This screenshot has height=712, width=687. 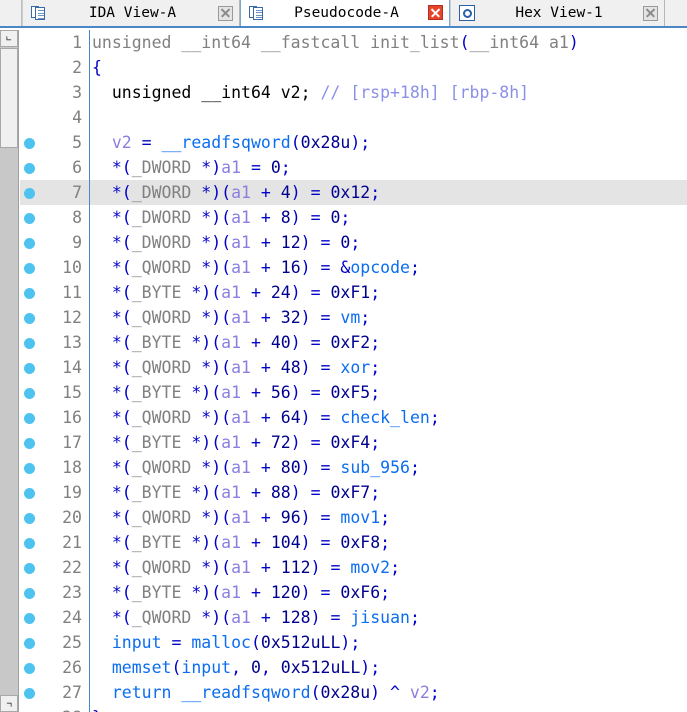 What do you see at coordinates (72, 567) in the screenshot?
I see `line-number: 22` at bounding box center [72, 567].